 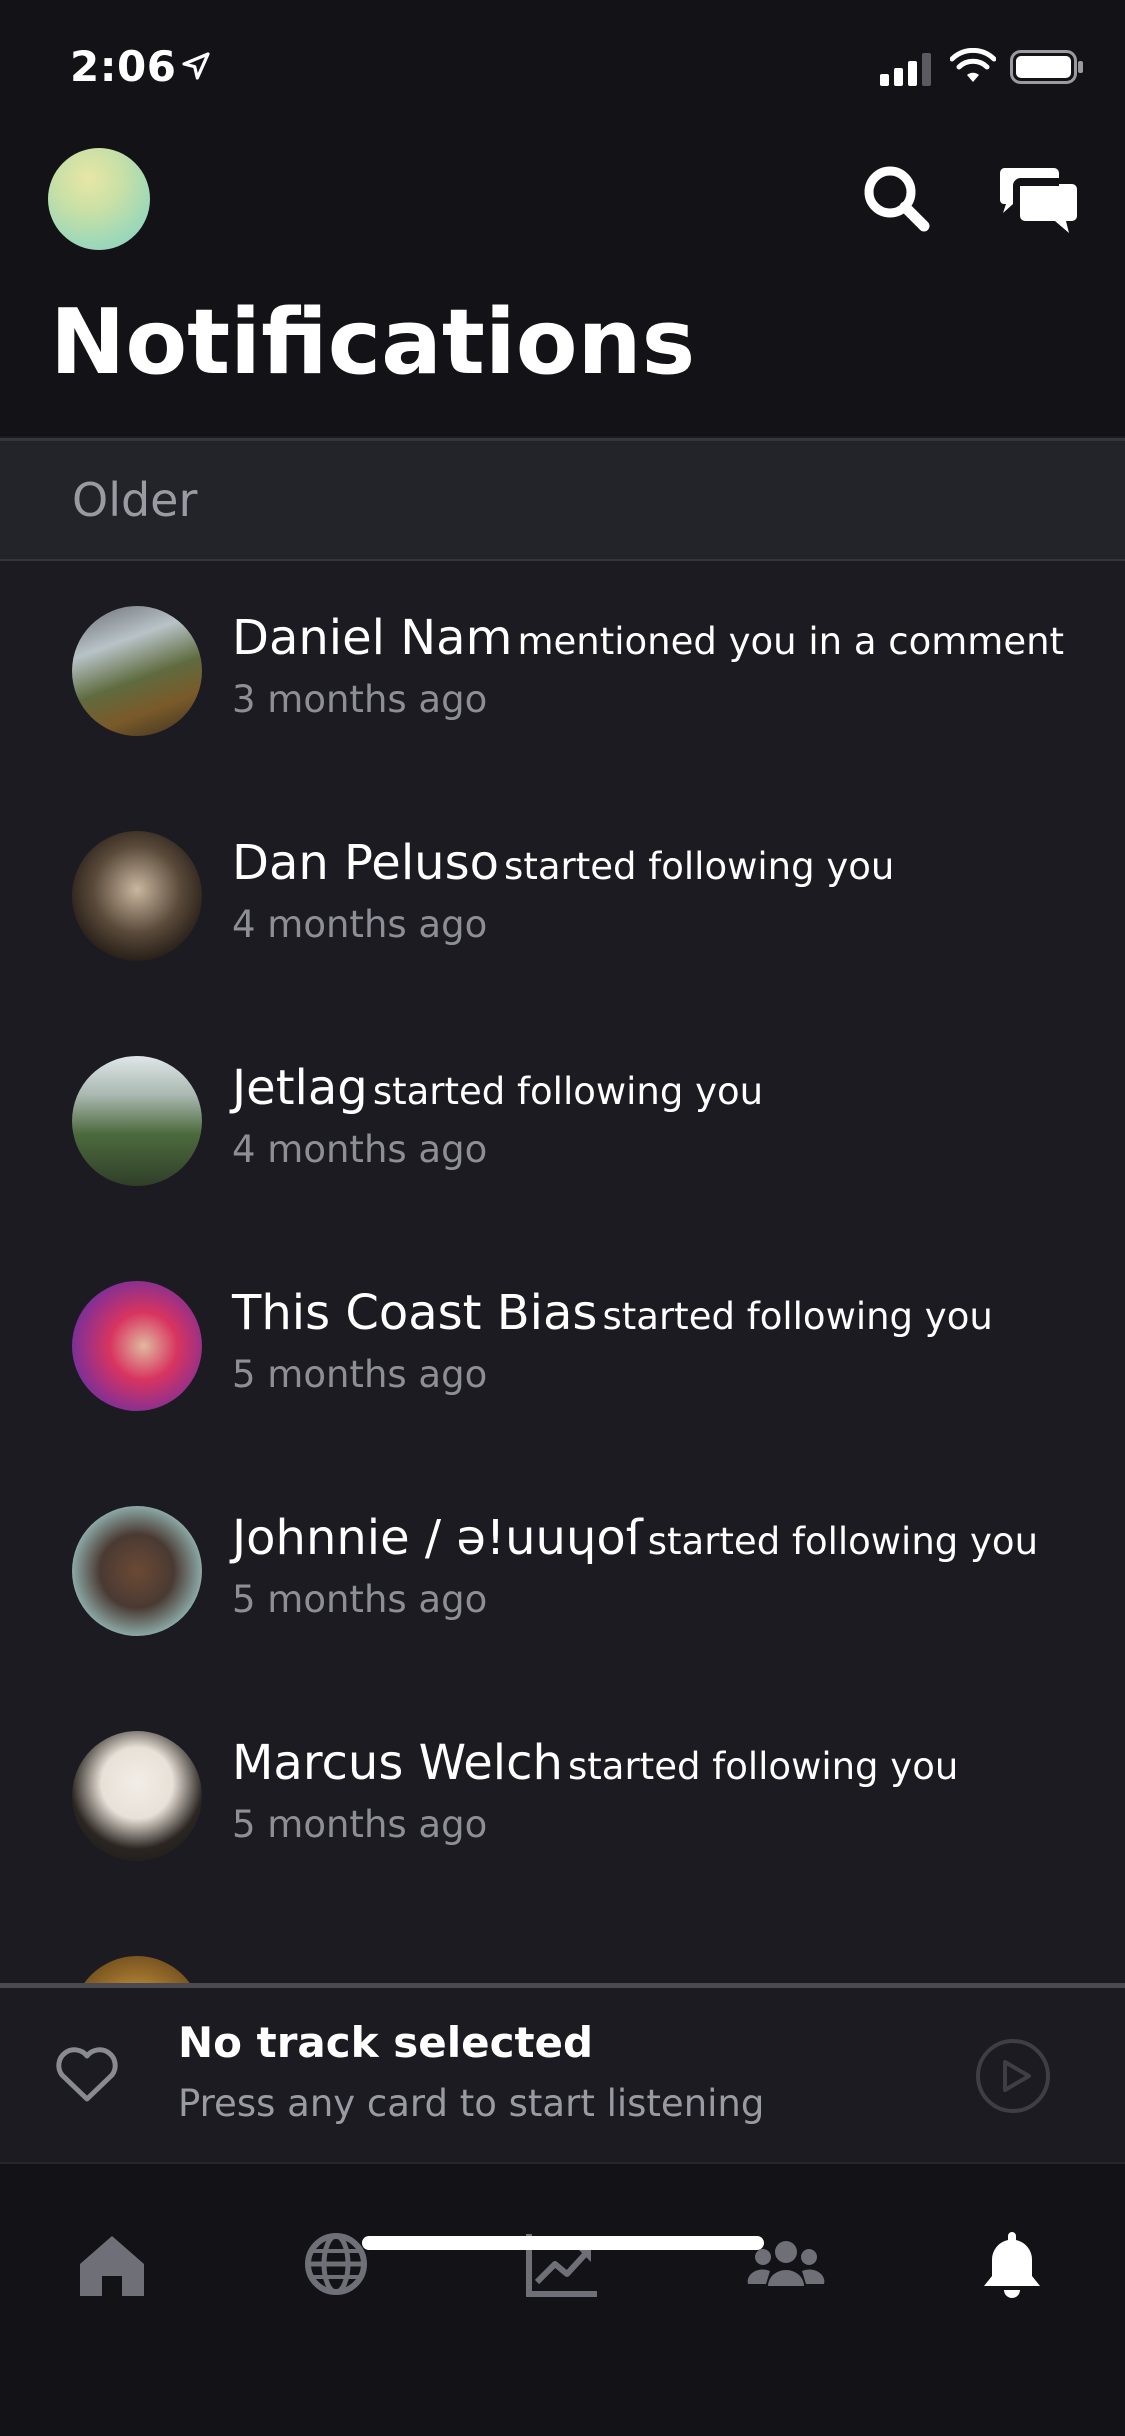 I want to click on bell-icon, so click(x=1012, y=2264).